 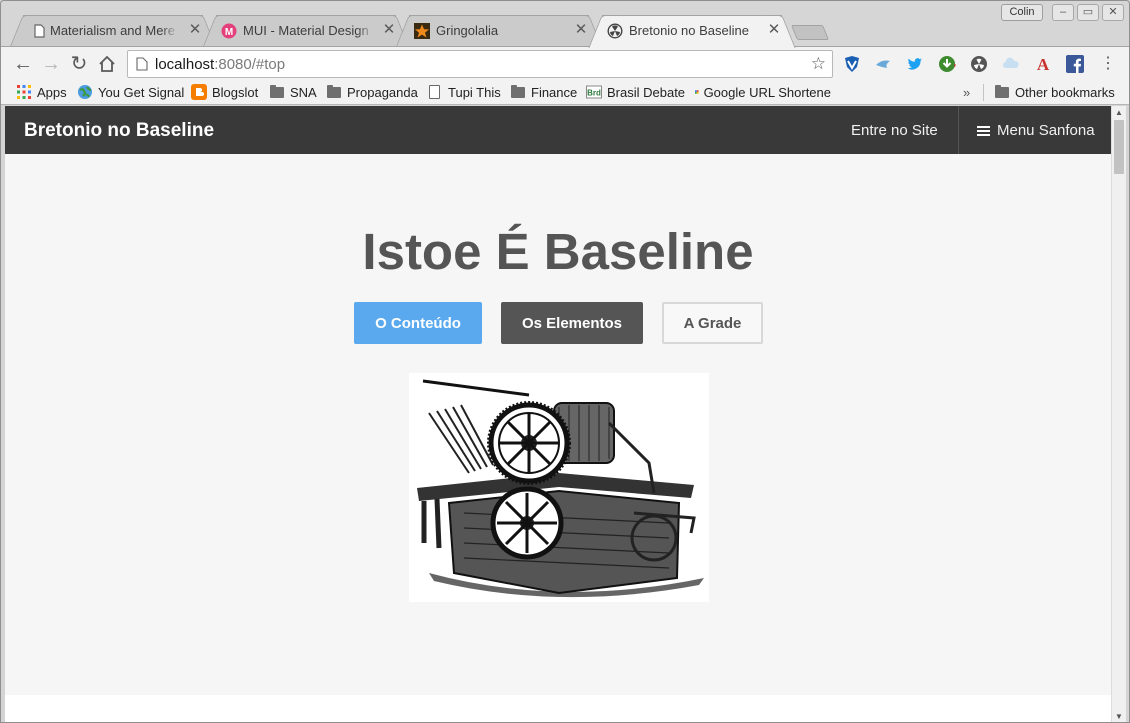 What do you see at coordinates (1119, 147) in the screenshot?
I see `scroll-thumb` at bounding box center [1119, 147].